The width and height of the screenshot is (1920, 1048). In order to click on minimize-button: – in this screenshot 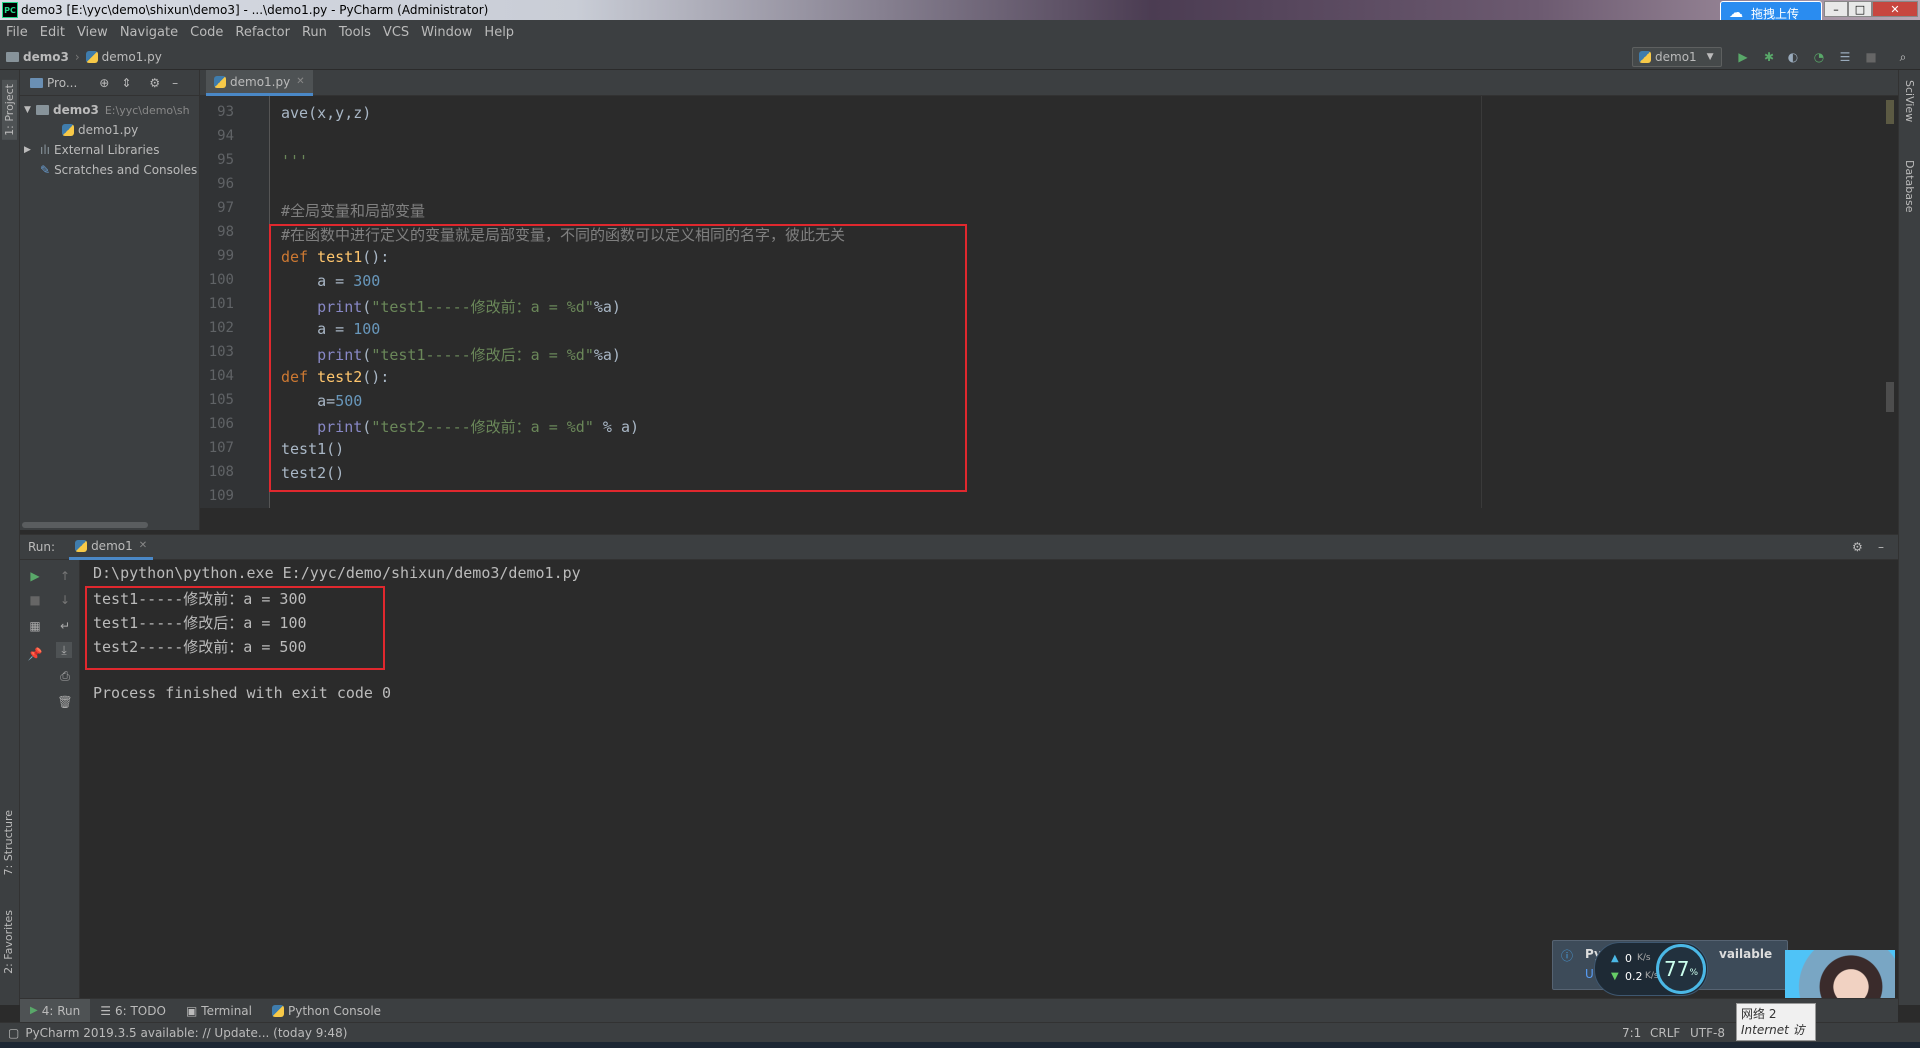, I will do `click(1836, 9)`.